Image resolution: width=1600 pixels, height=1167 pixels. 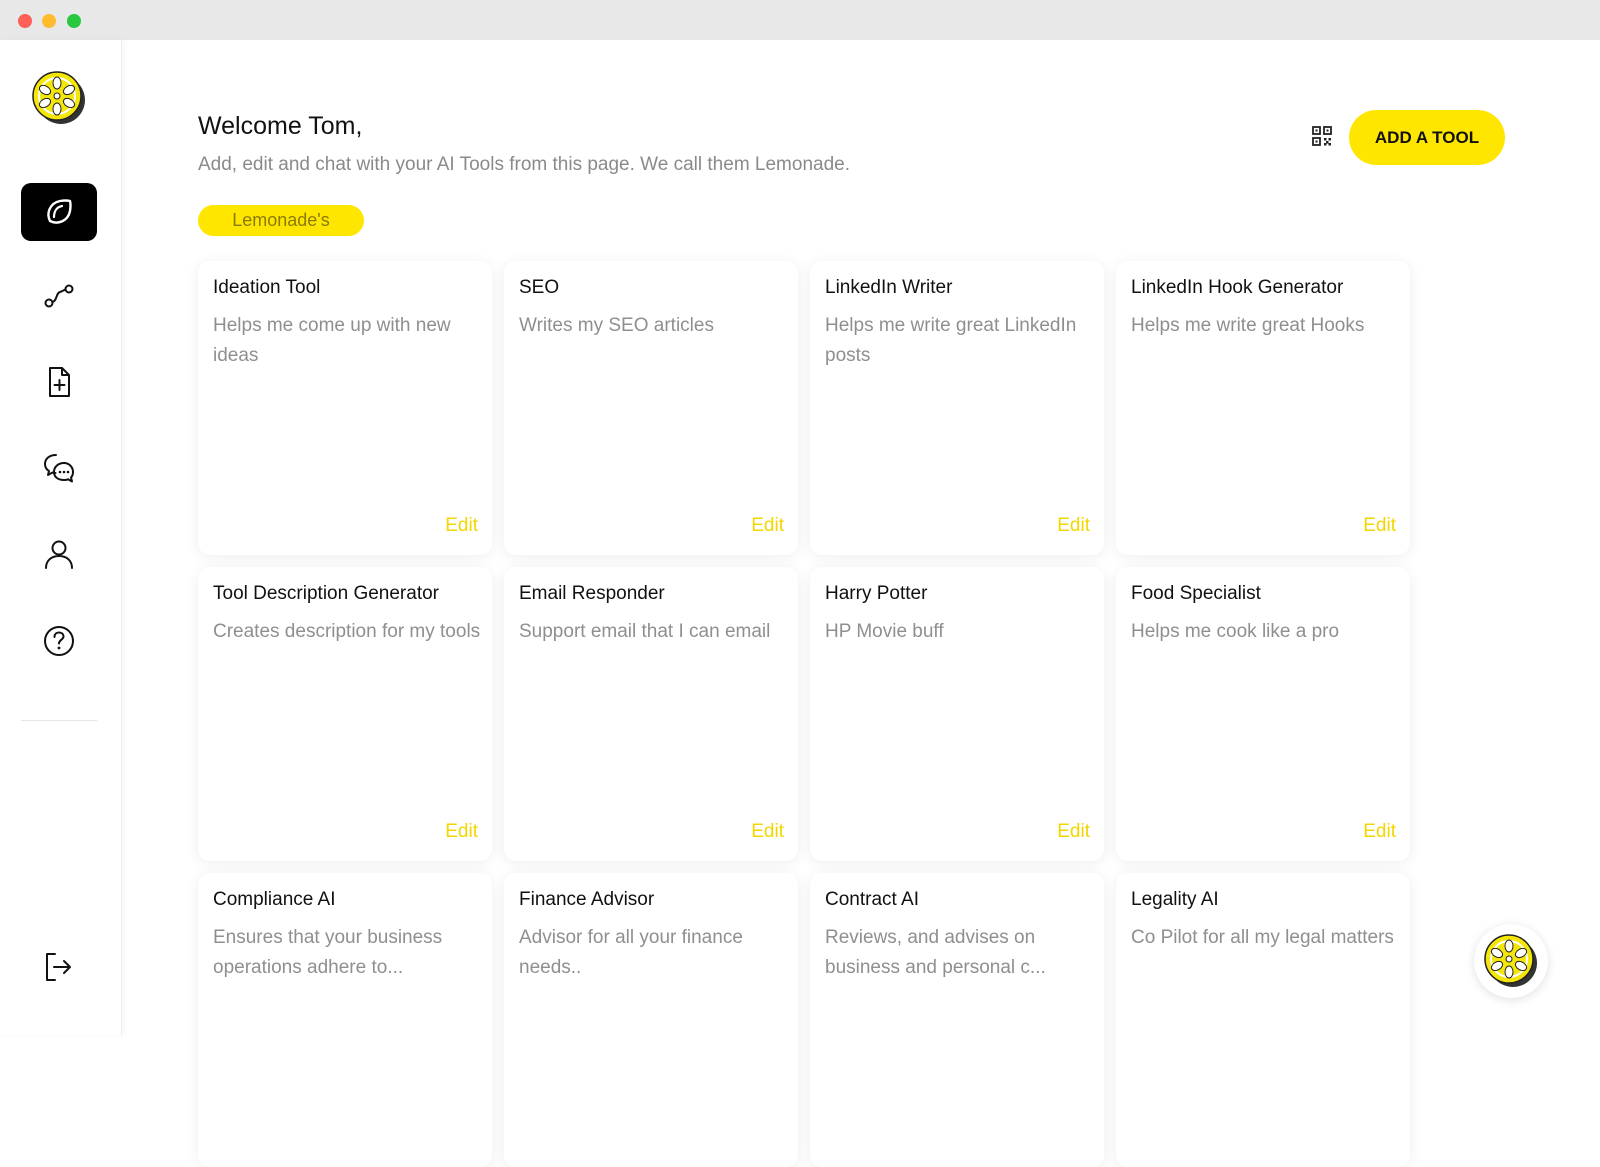 What do you see at coordinates (631, 952) in the screenshot?
I see `tool-card-description: Advisor for all your finance needs..` at bounding box center [631, 952].